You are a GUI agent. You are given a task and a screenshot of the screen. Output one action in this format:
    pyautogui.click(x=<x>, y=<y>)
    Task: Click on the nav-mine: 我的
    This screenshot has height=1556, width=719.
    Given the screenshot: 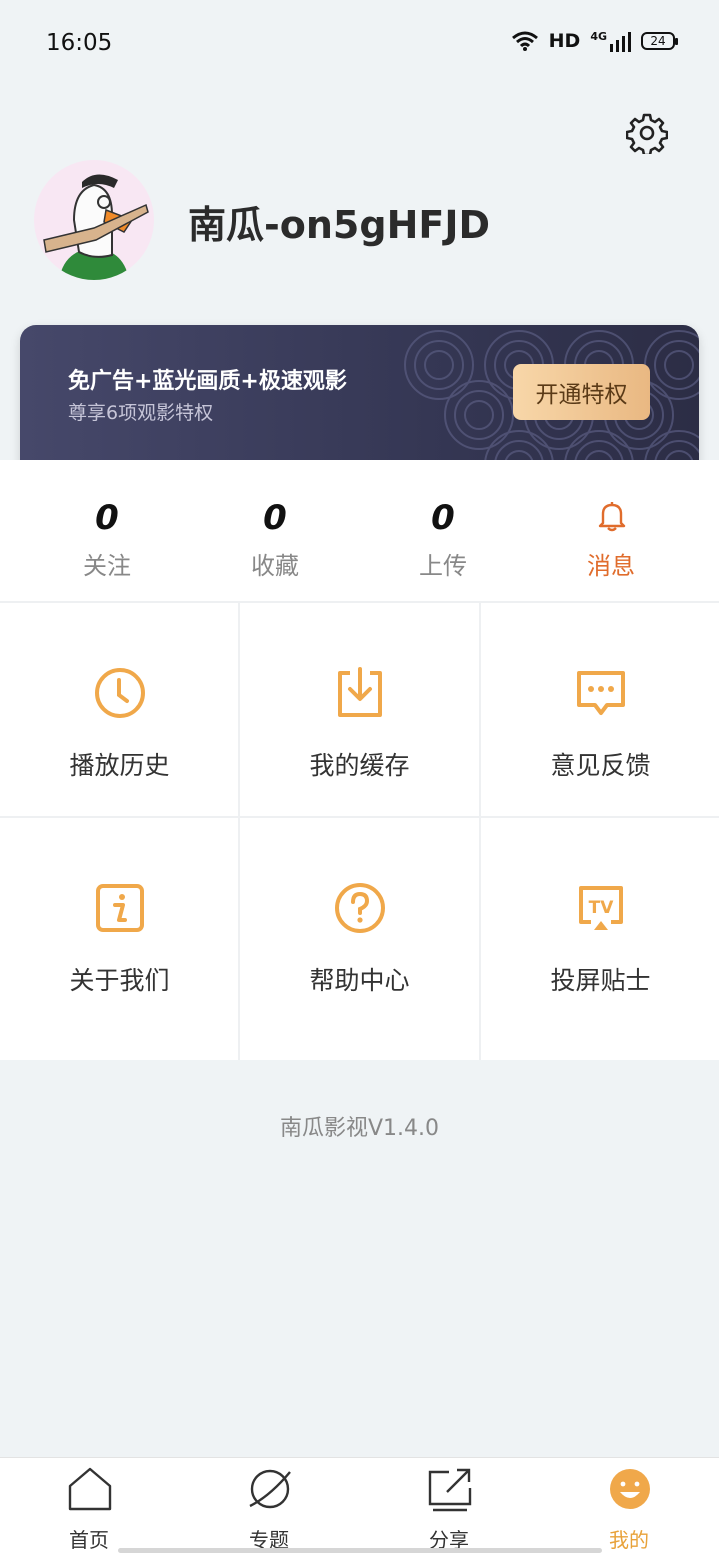 What is the action you would take?
    pyautogui.click(x=629, y=1507)
    